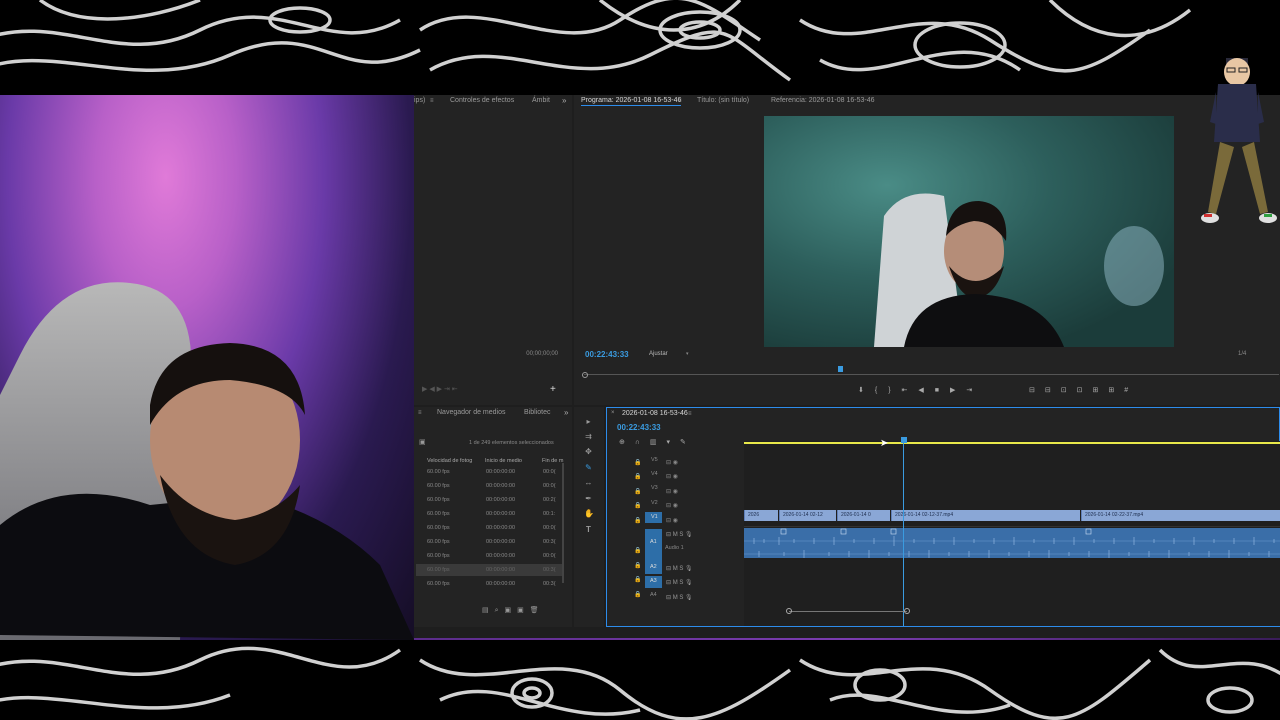 Image resolution: width=1280 pixels, height=720 pixels. Describe the element at coordinates (654, 517) in the screenshot. I see `track-label: V1` at that location.